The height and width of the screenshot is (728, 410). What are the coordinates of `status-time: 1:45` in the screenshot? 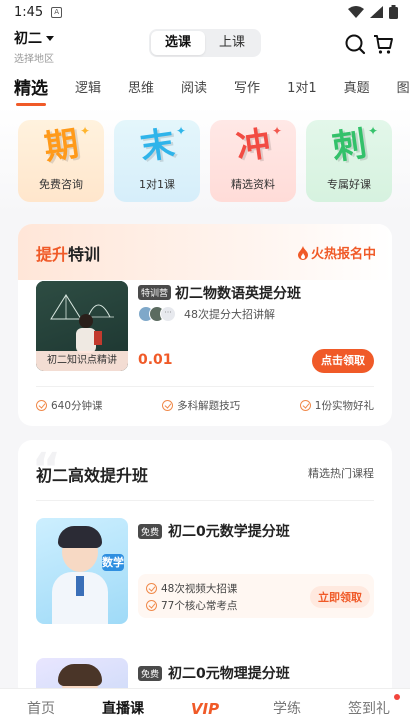 It's located at (29, 12).